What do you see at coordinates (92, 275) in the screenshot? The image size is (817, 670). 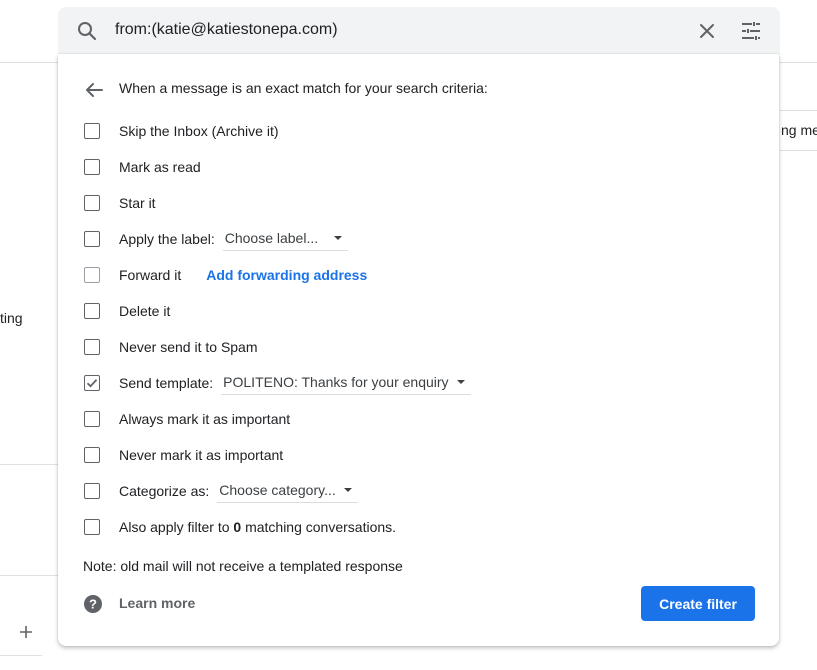 I see `forward-checkbox` at bounding box center [92, 275].